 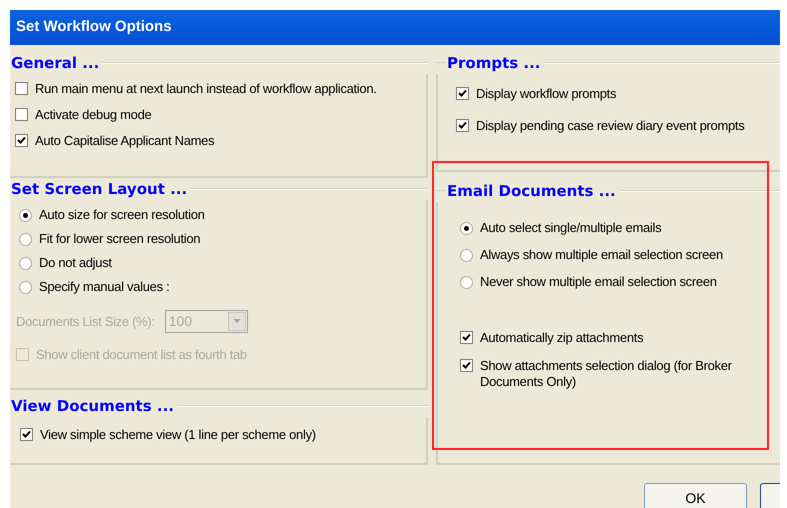 I want to click on radio-label: Always show multiple email selection screen, so click(x=601, y=255).